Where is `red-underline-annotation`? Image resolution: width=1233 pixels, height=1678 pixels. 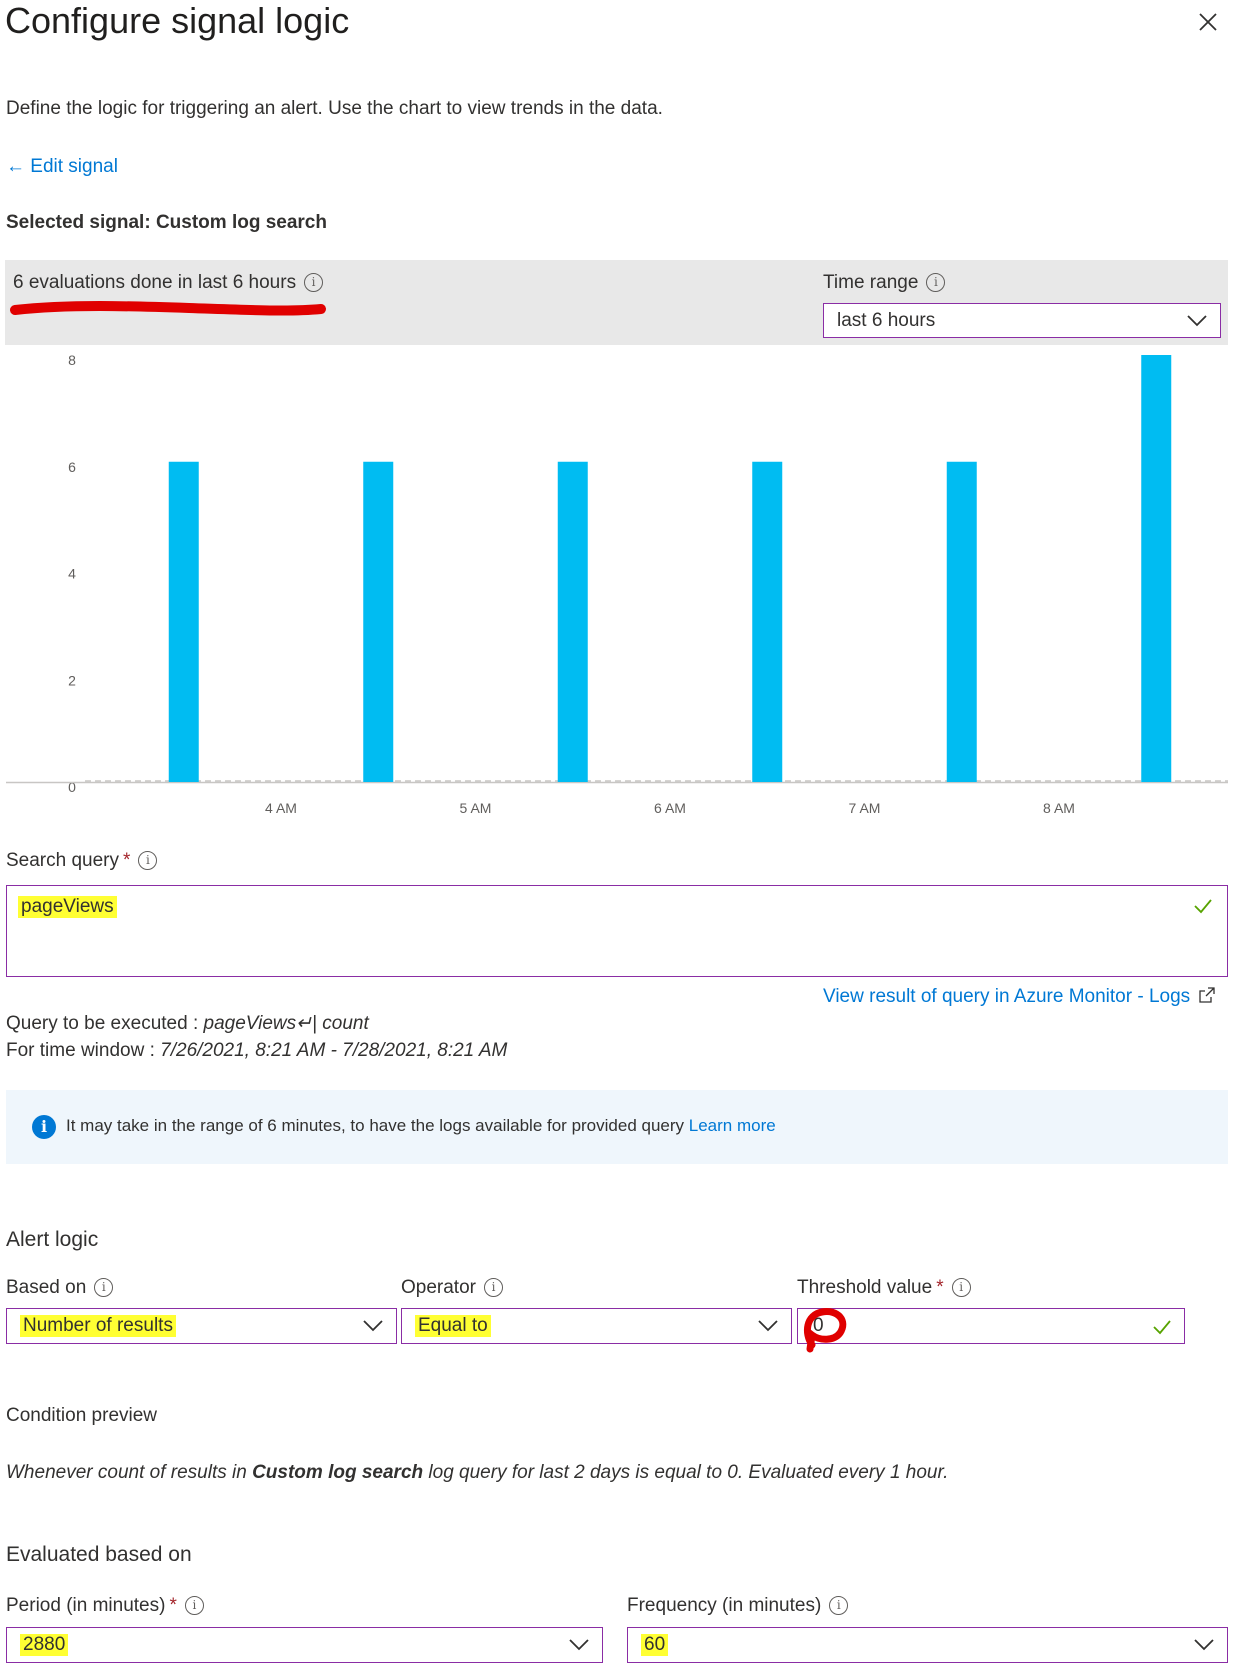 red-underline-annotation is located at coordinates (168, 308).